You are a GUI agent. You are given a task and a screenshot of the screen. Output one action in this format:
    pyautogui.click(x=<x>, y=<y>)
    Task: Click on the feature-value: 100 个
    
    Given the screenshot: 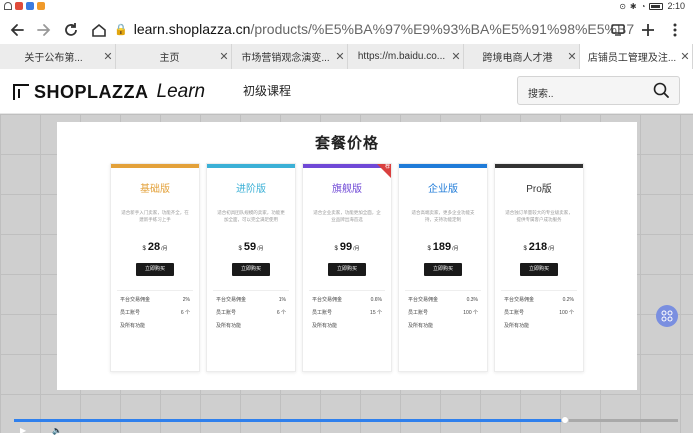 What is the action you would take?
    pyautogui.click(x=470, y=313)
    